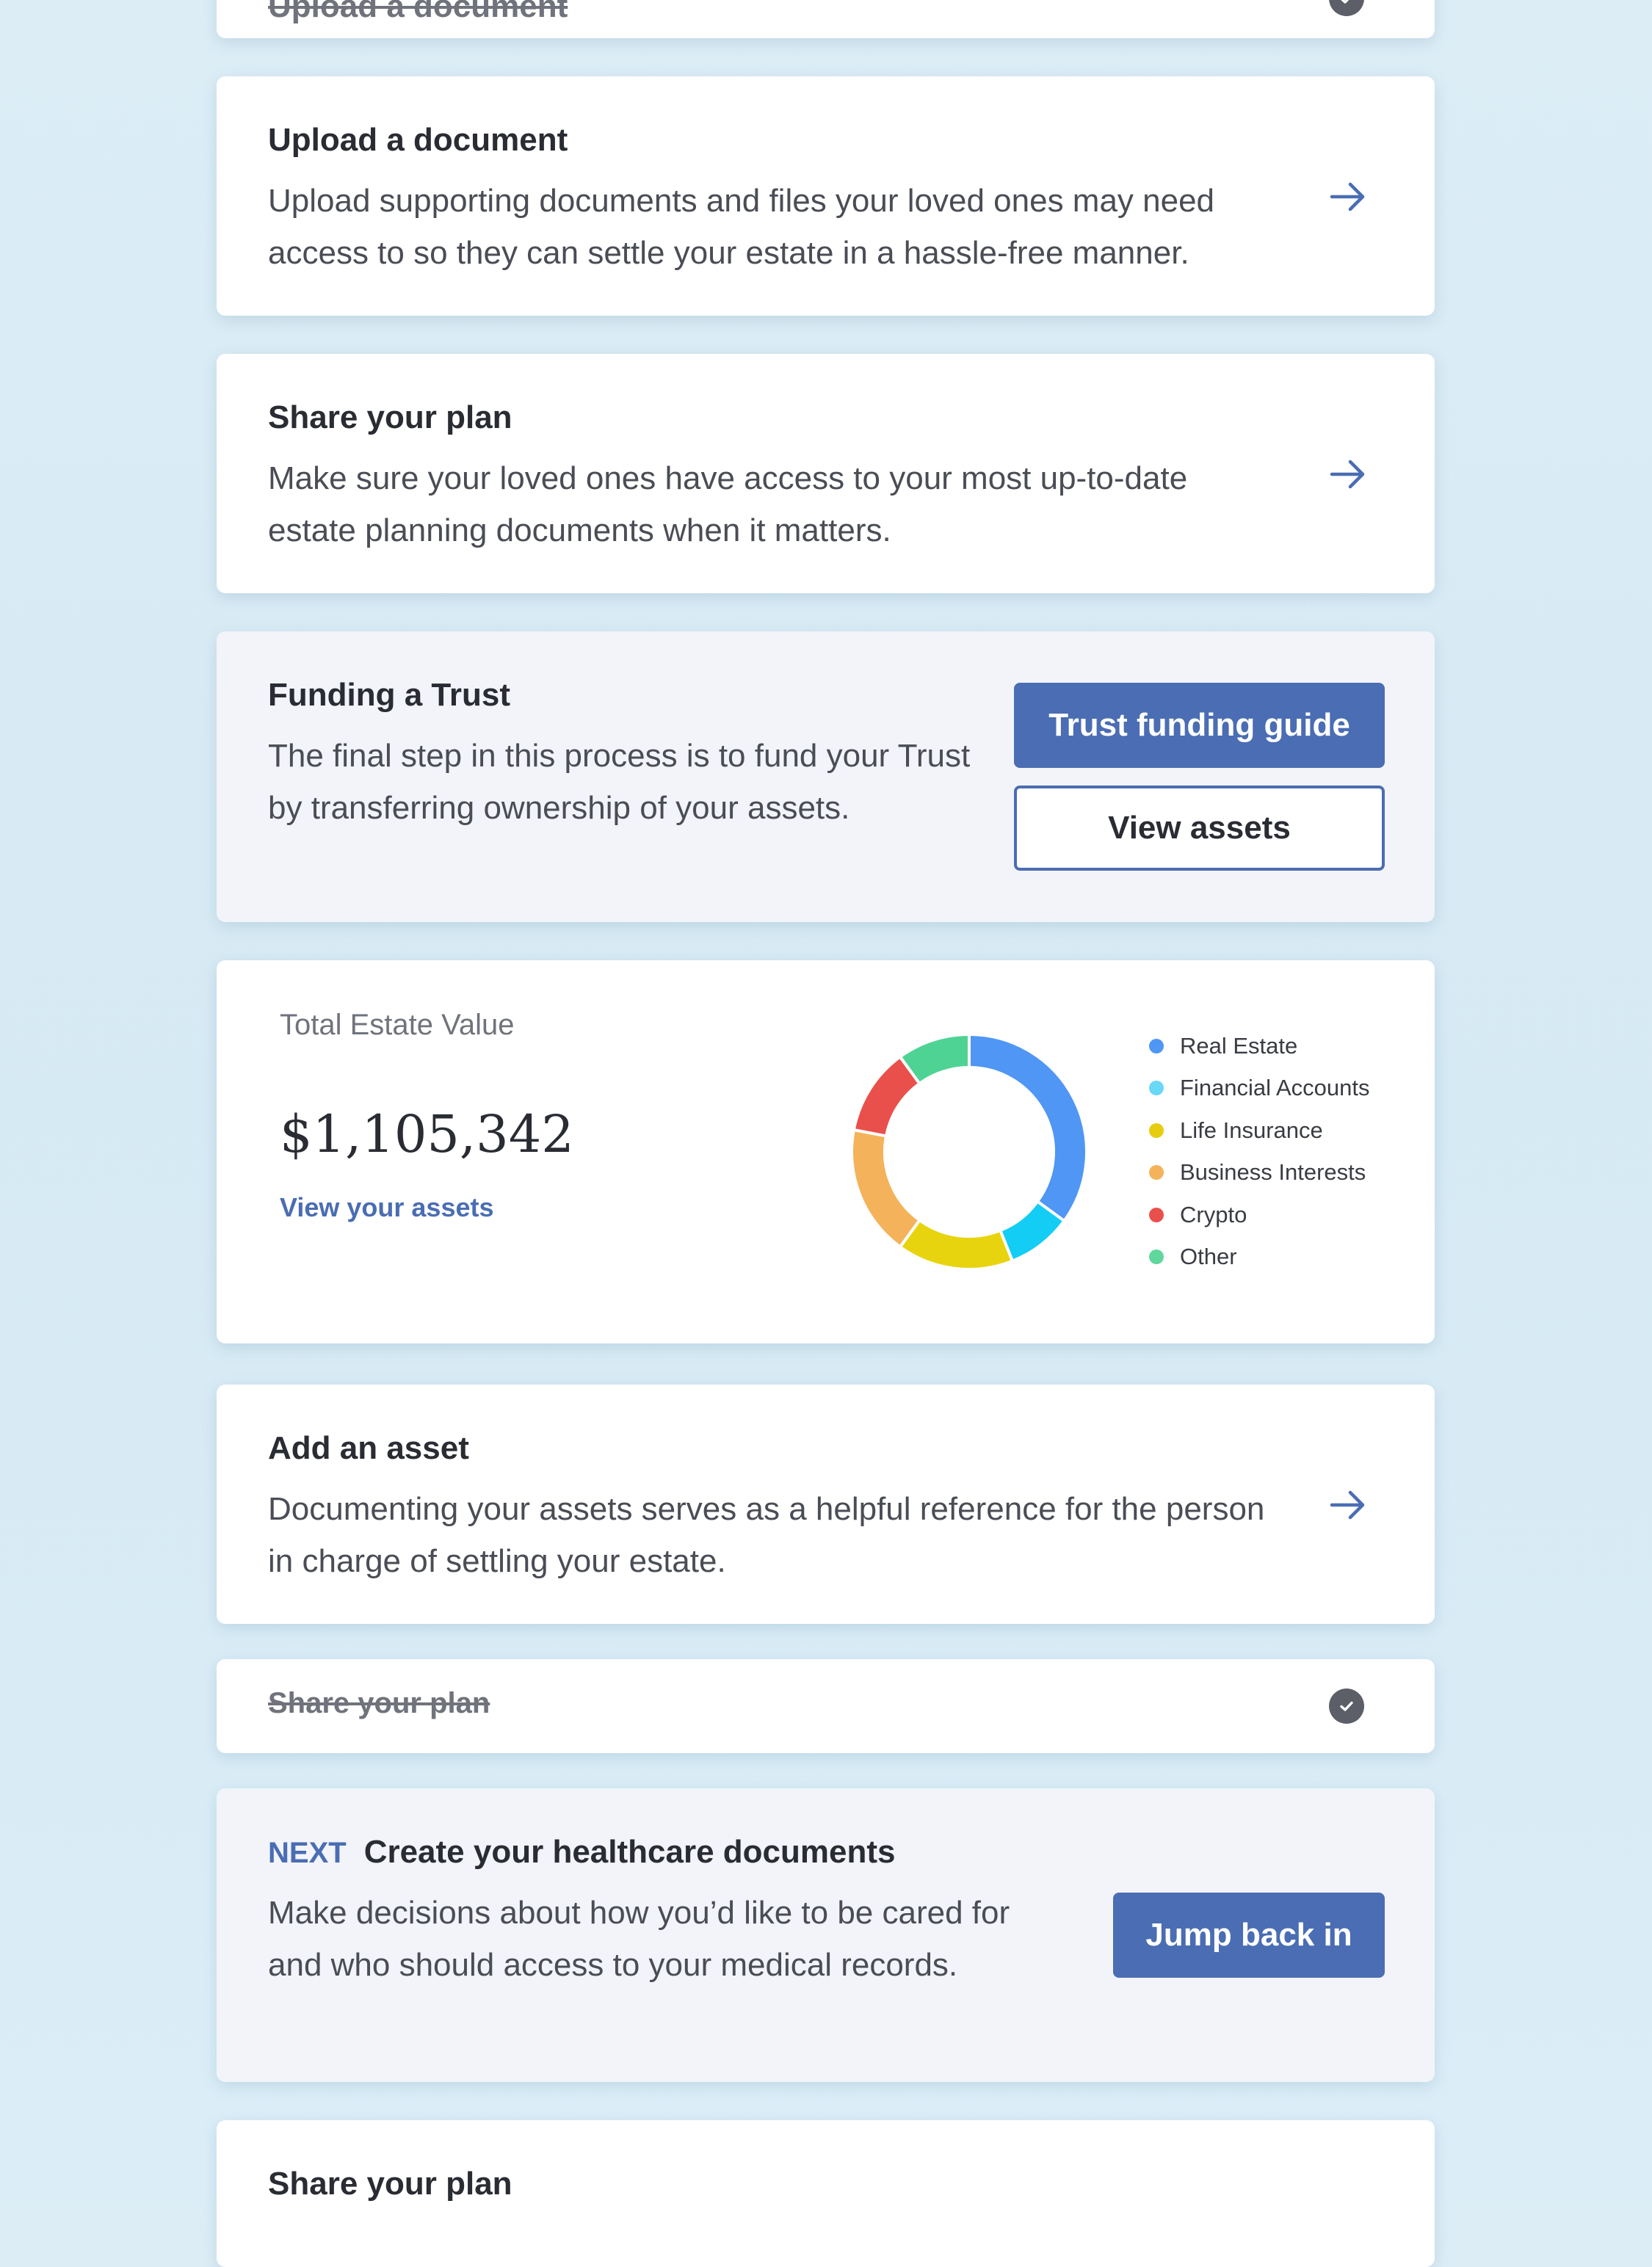 The width and height of the screenshot is (1652, 2267). Describe the element at coordinates (1249, 1936) in the screenshot. I see `jump-back-in-button: Jump back in` at that location.